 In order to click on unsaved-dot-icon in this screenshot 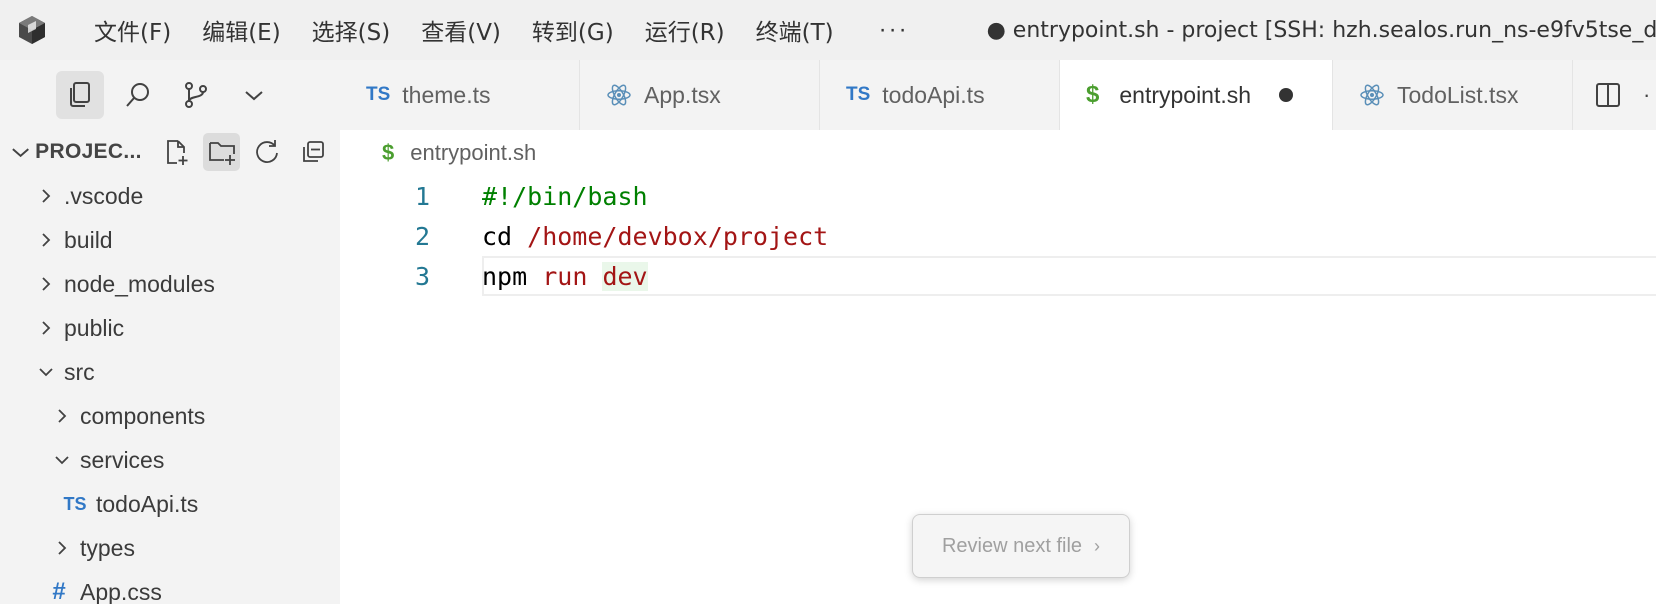, I will do `click(1286, 95)`.